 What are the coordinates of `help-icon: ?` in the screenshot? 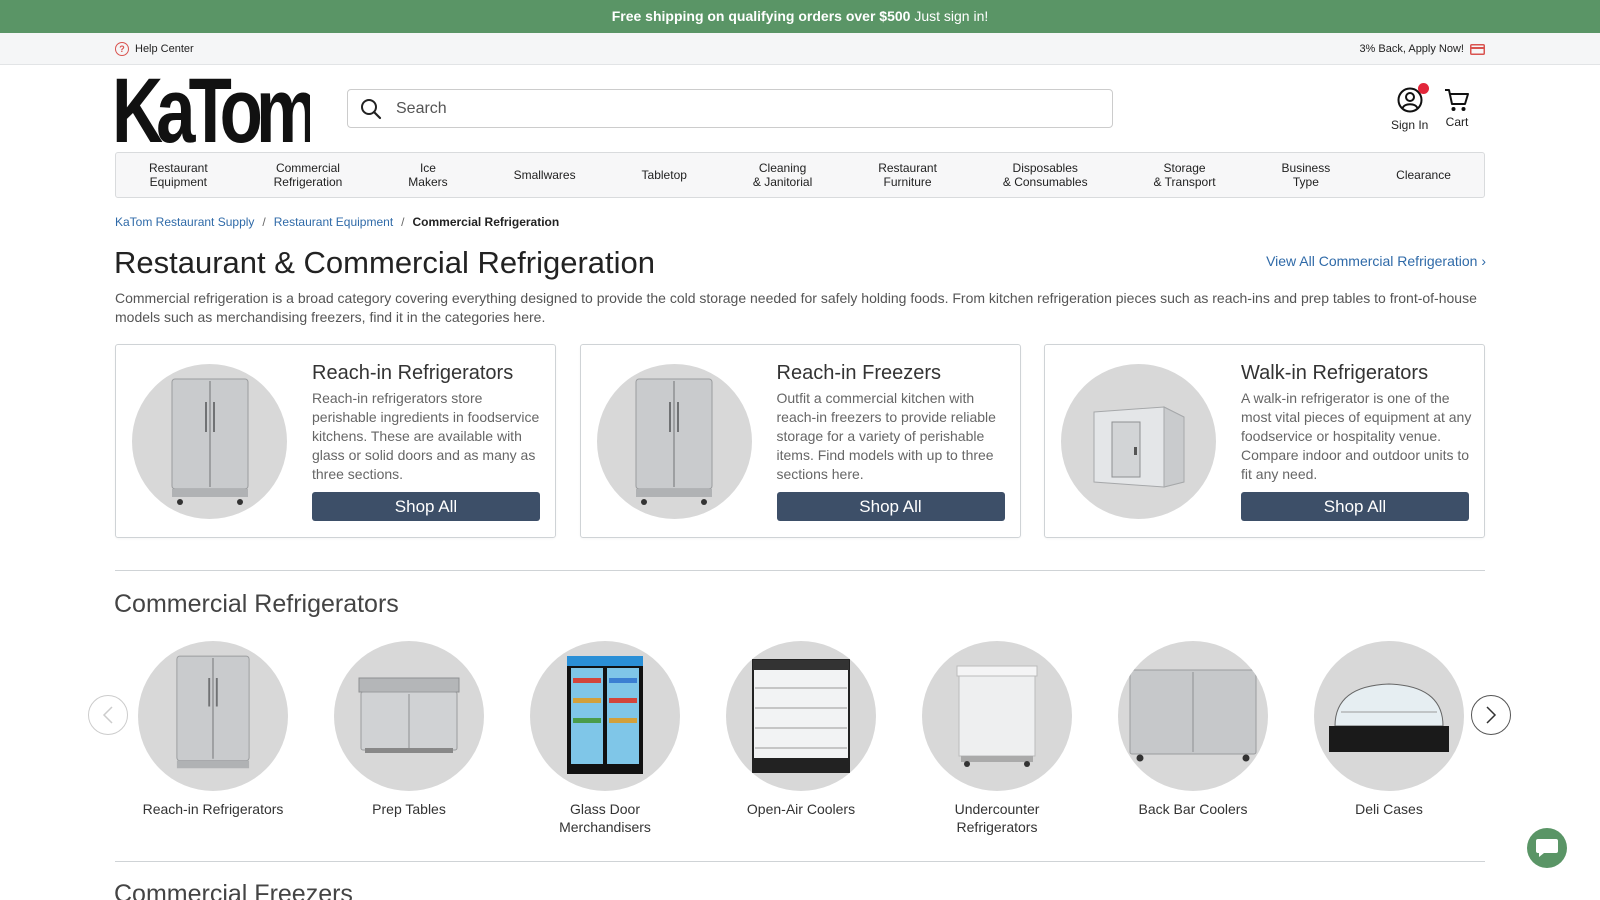 It's located at (122, 49).